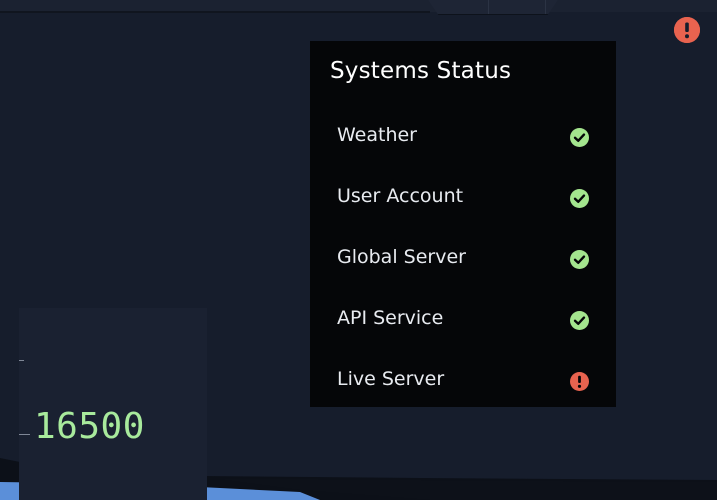 The image size is (717, 500). Describe the element at coordinates (391, 379) in the screenshot. I see `status-label: Live Server` at that location.